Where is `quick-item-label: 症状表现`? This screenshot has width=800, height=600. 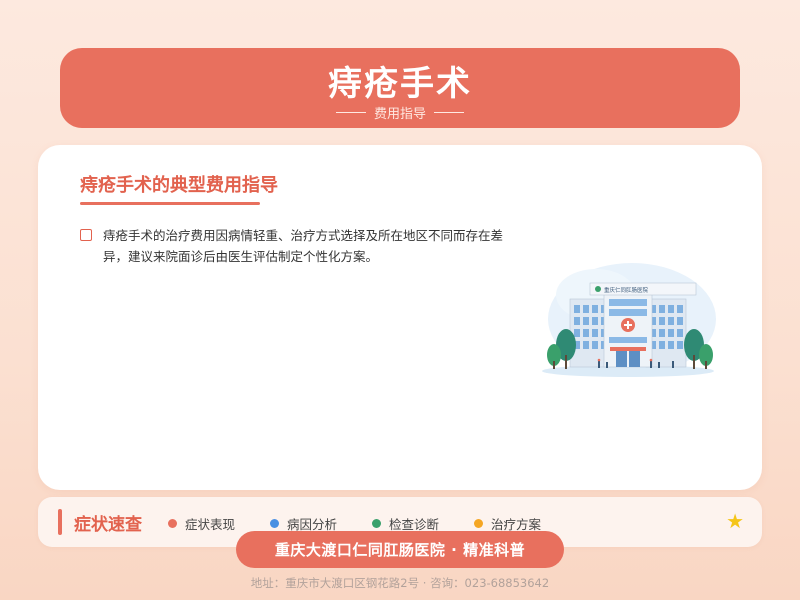
quick-item-label: 症状表现 is located at coordinates (210, 524).